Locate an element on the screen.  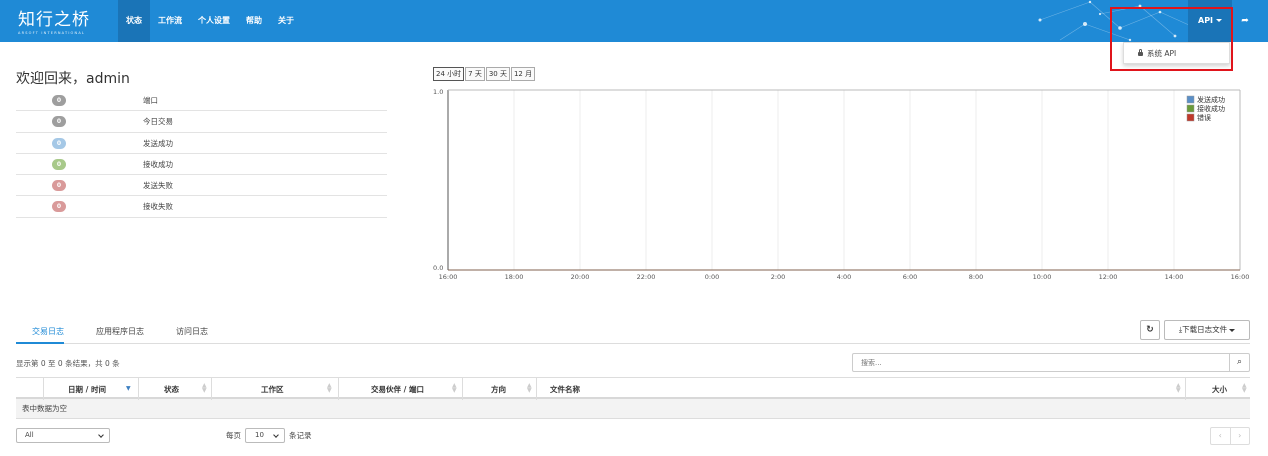
range-button-7d: 7 天 is located at coordinates (475, 74).